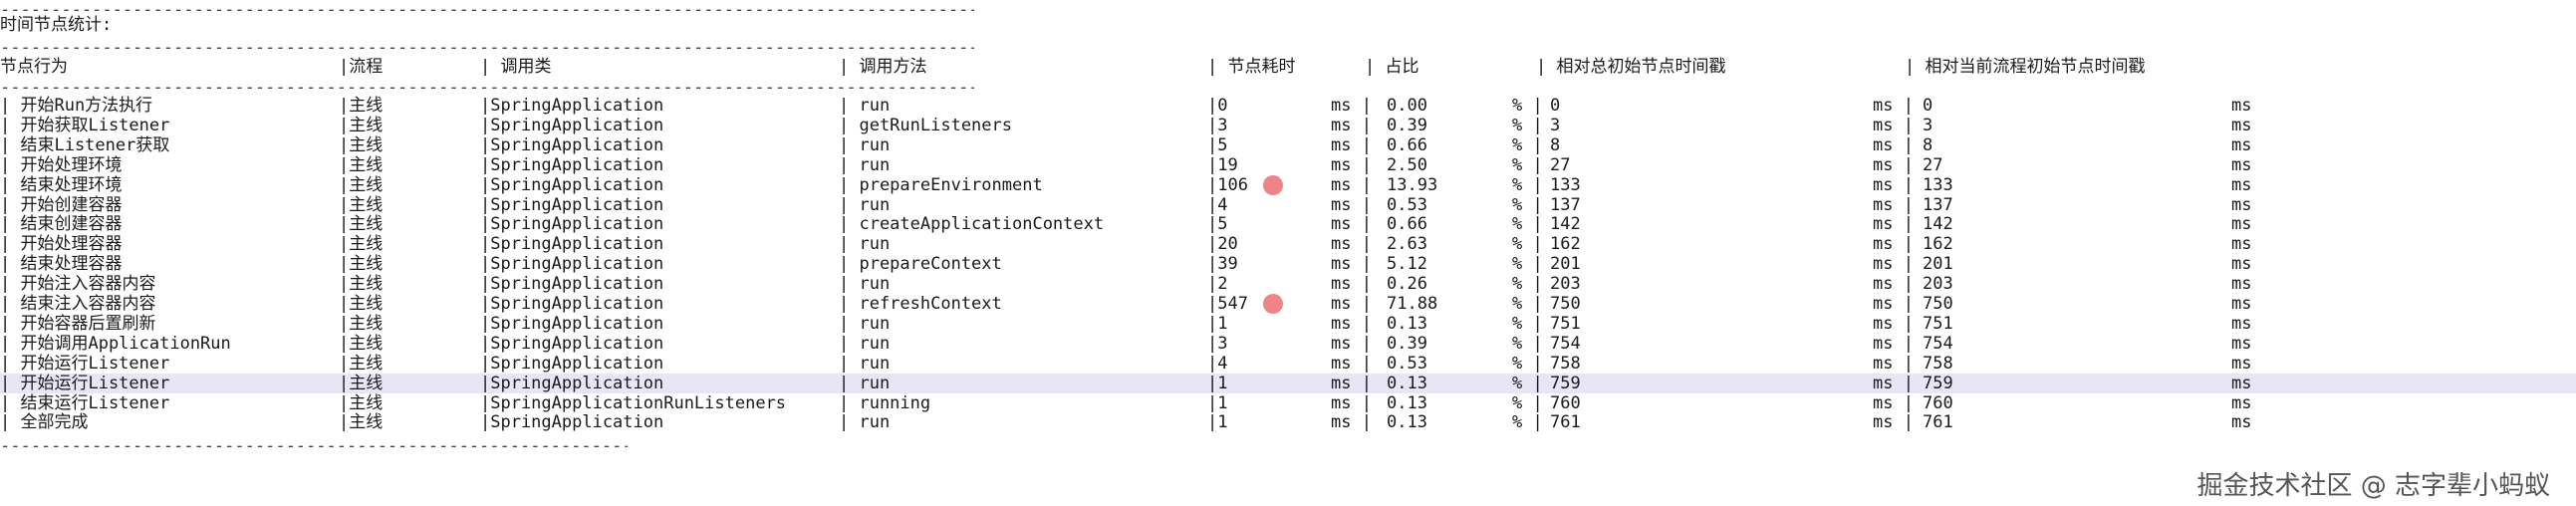 The height and width of the screenshot is (506, 2576). I want to click on row-duration: |2, so click(1217, 284).